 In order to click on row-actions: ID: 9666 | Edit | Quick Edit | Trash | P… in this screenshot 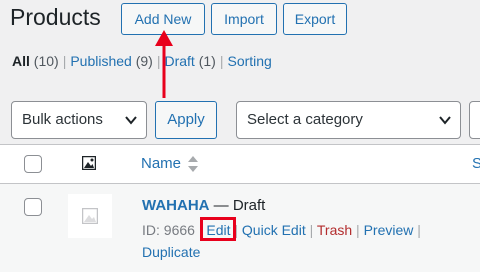, I will do `click(281, 230)`.